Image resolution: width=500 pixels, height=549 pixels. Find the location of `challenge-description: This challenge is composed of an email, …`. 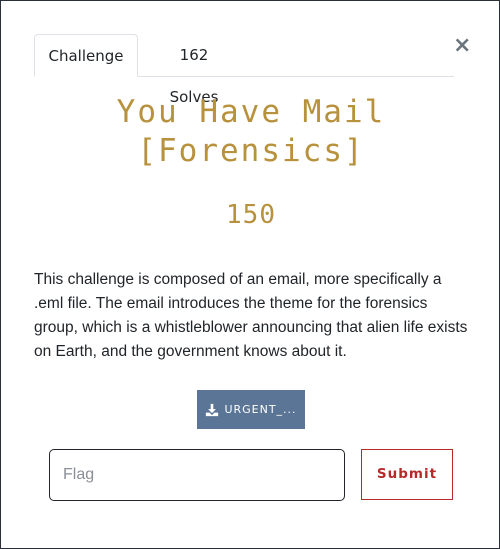

challenge-description: This challenge is composed of an email, … is located at coordinates (251, 315).